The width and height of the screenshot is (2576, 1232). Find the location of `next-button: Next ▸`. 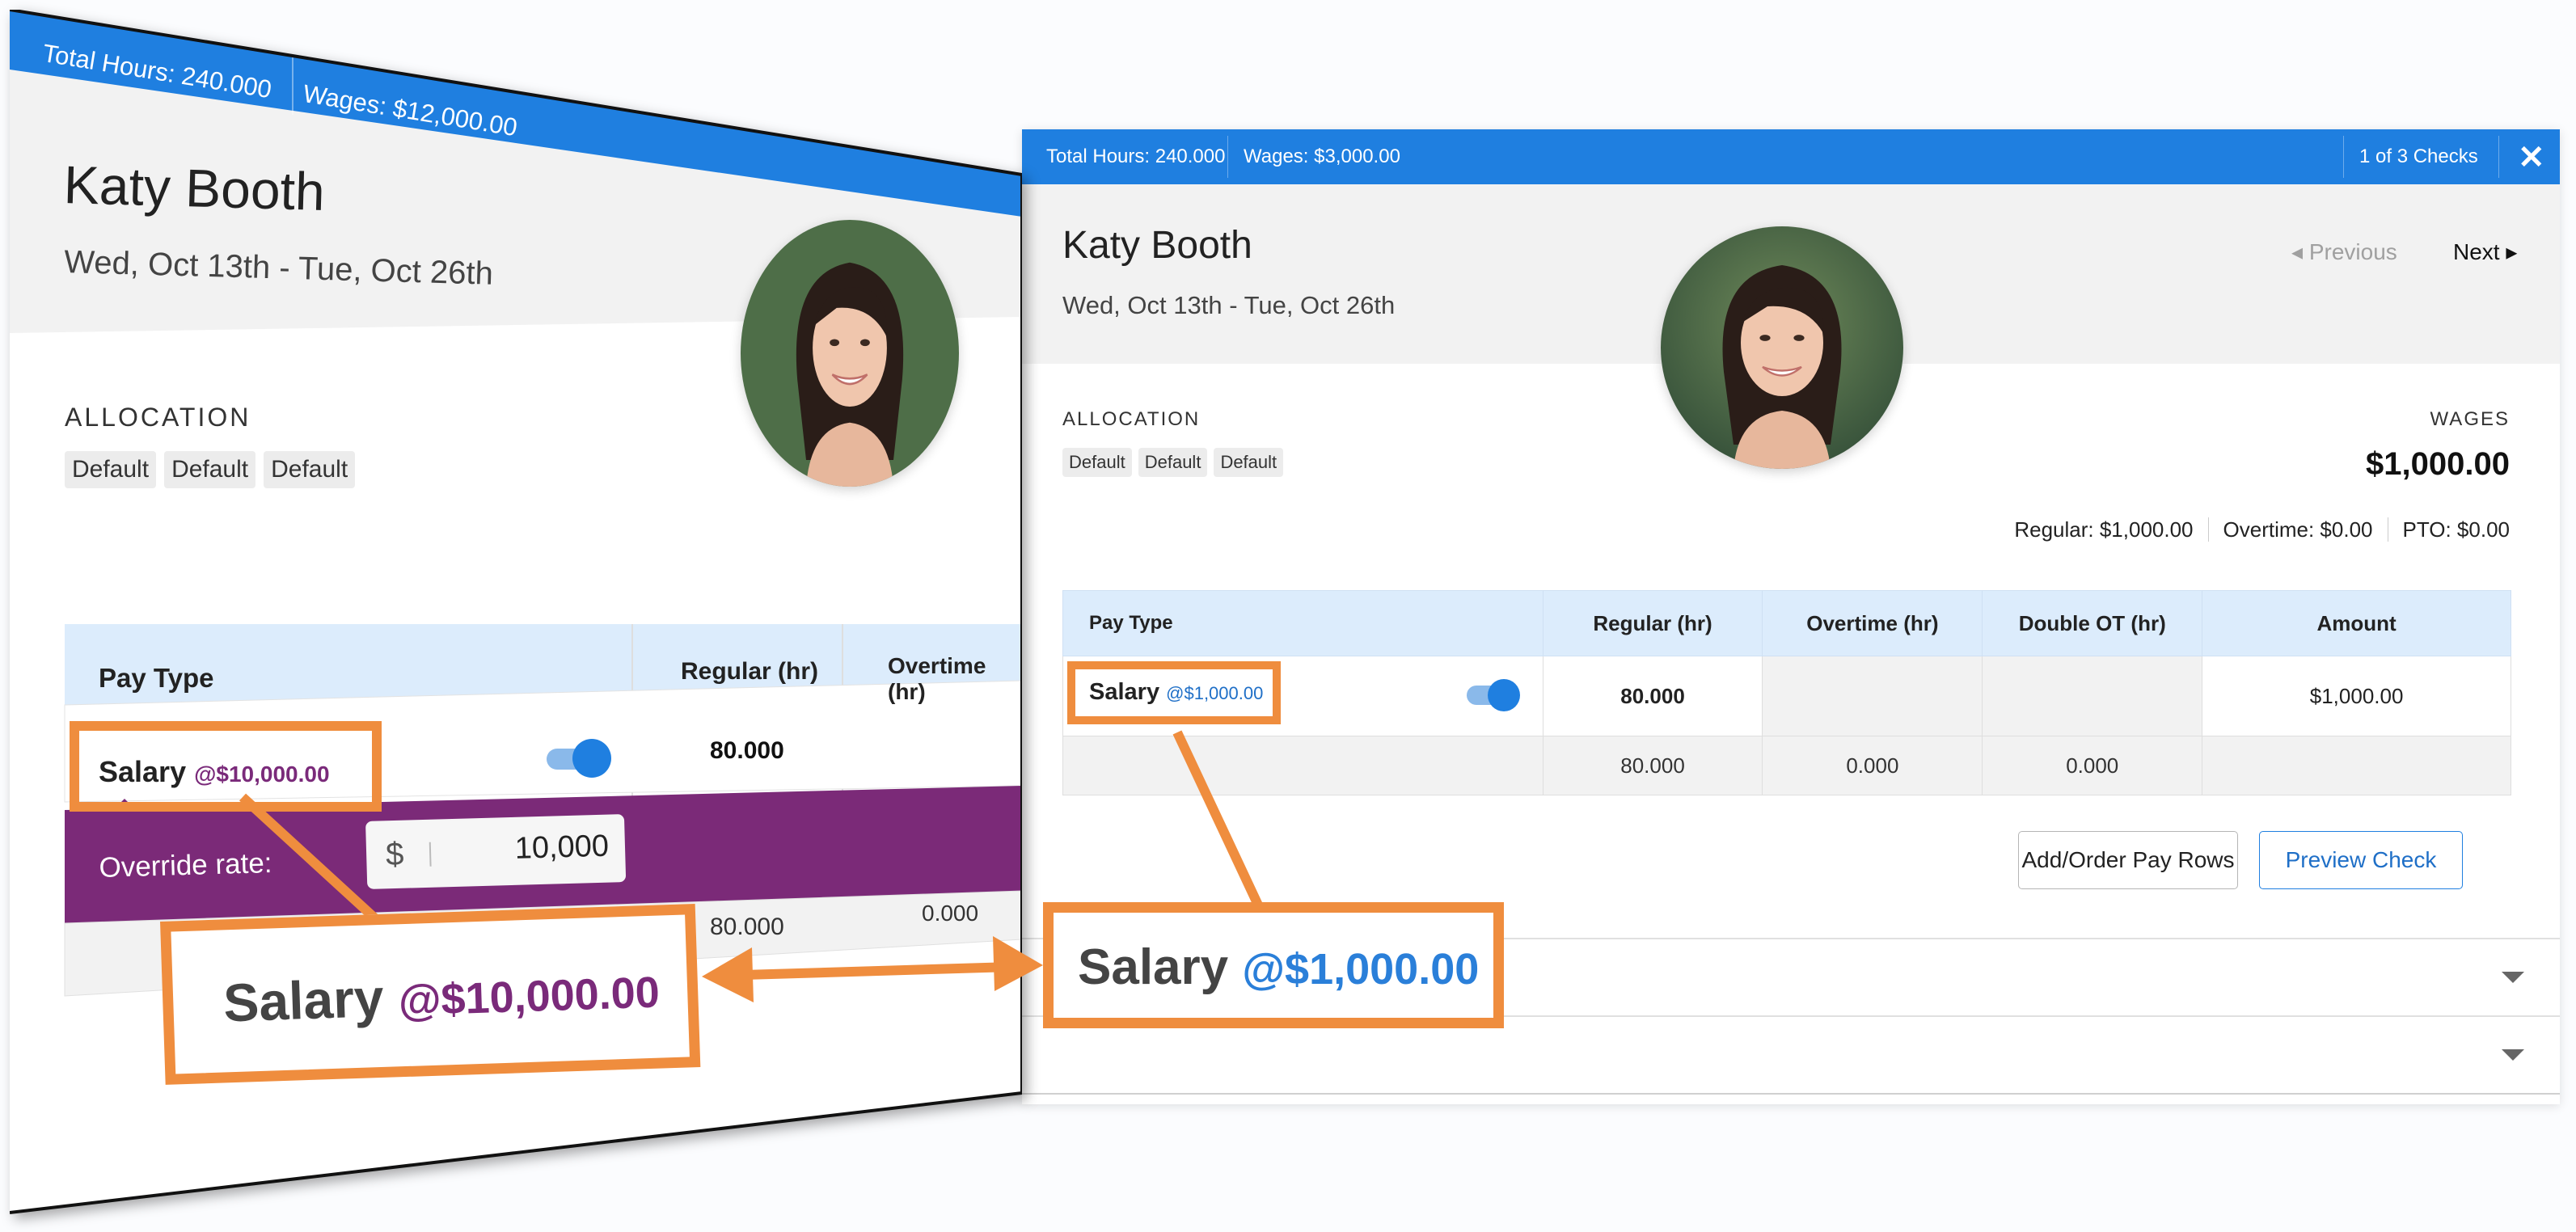

next-button: Next ▸ is located at coordinates (2485, 251).